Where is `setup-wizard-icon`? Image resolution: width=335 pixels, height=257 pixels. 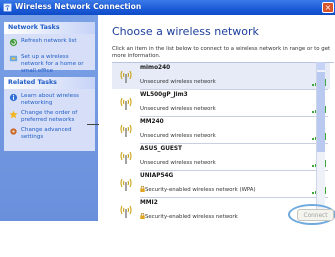
setup-wizard-icon is located at coordinates (13, 58).